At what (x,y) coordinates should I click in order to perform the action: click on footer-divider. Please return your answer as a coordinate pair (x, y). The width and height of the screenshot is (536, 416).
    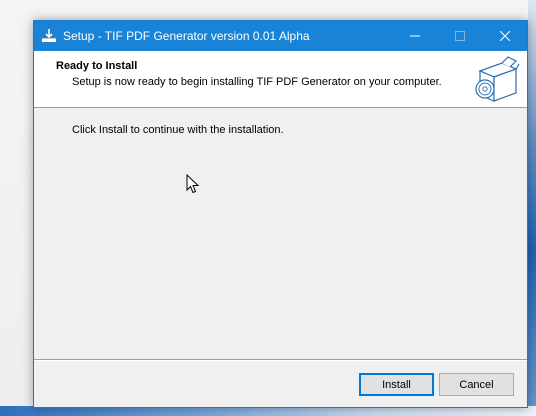
    Looking at the image, I should click on (280, 360).